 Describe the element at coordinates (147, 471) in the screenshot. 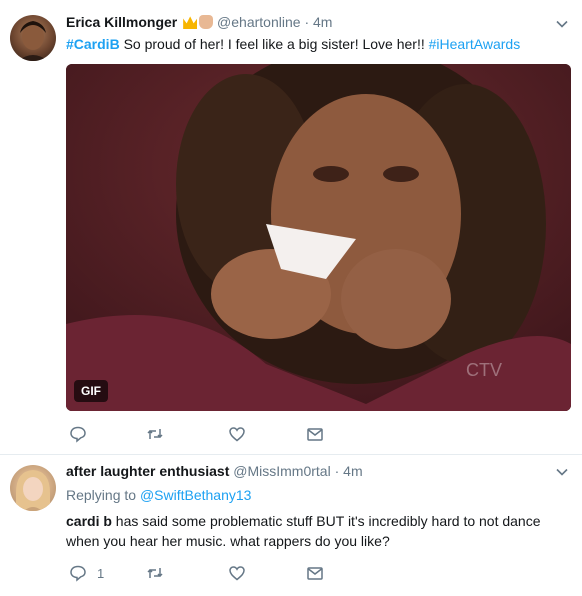

I see `display-name: after laughter enthusiast` at that location.